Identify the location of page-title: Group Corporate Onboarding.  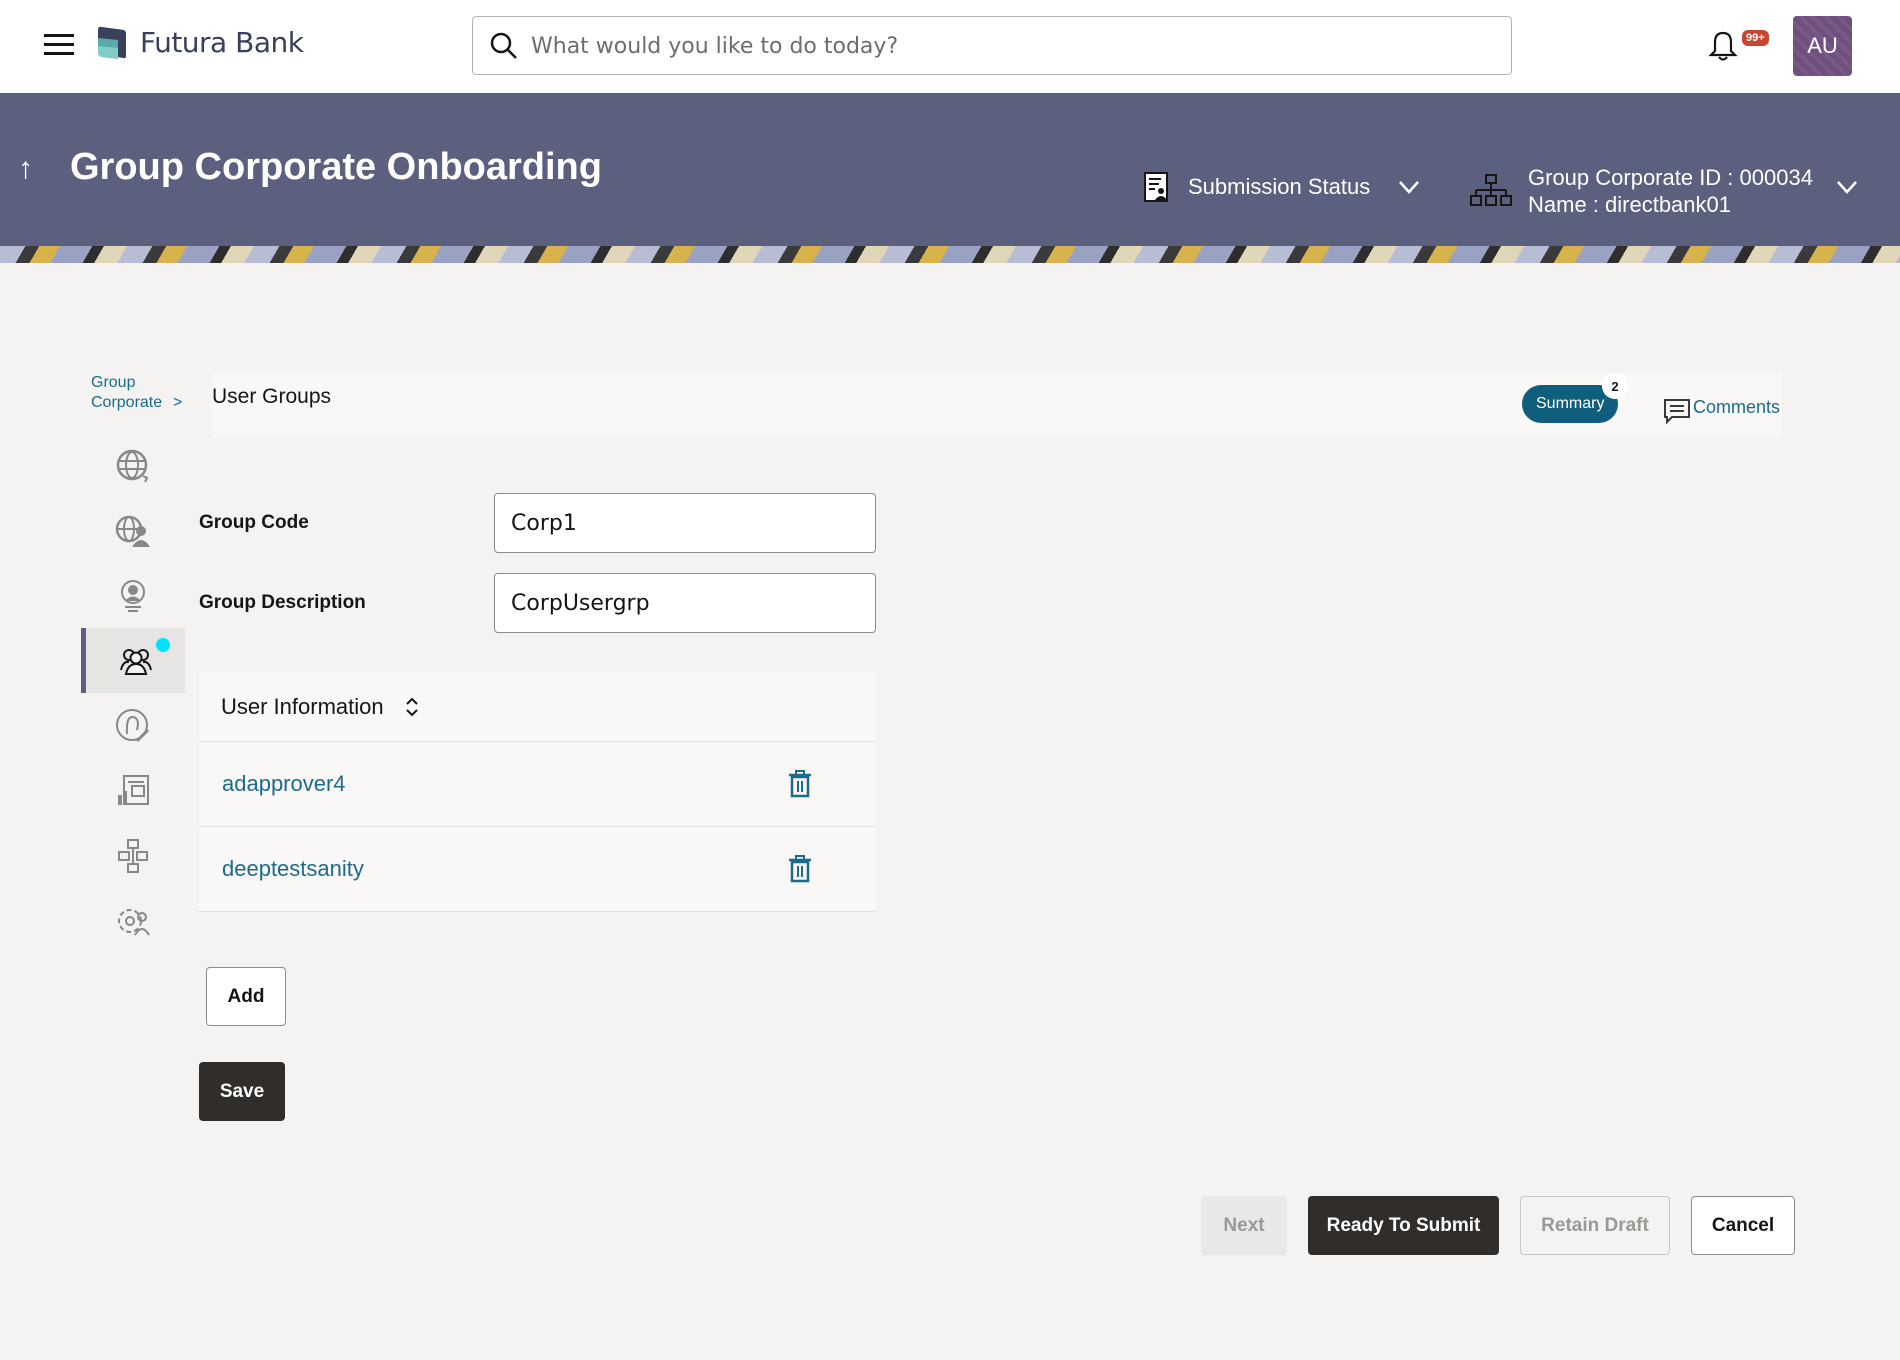
(336, 167).